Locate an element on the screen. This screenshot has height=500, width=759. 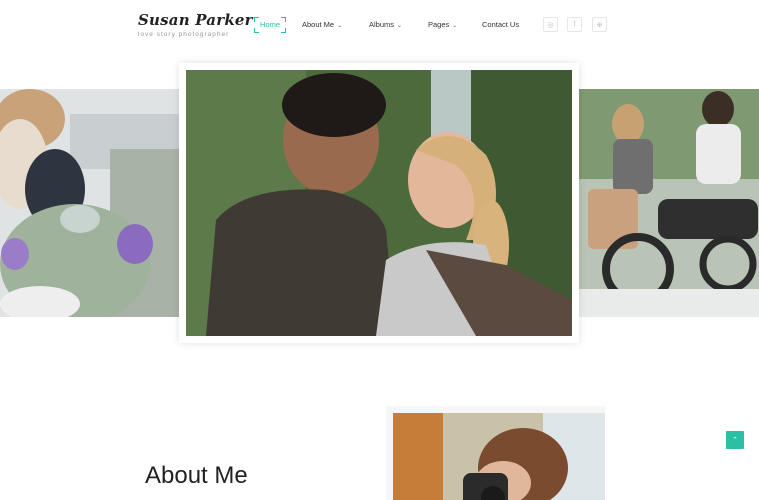
nav-albums-label: Albums is located at coordinates (382, 24).